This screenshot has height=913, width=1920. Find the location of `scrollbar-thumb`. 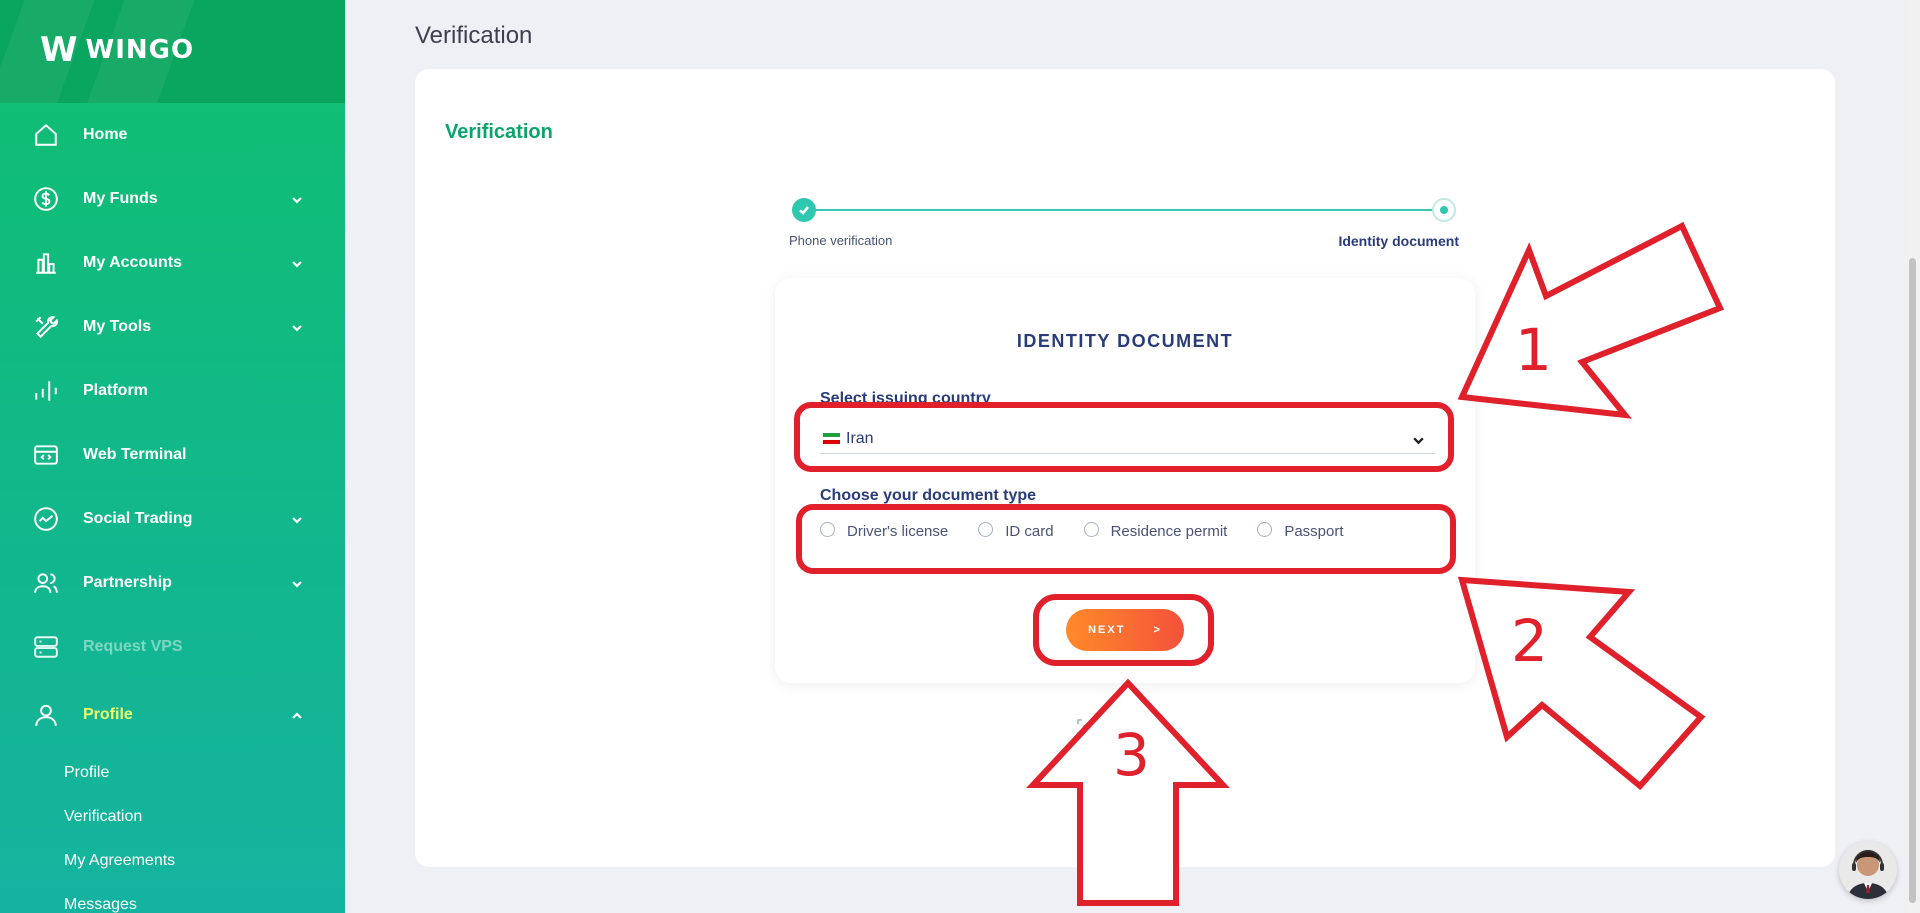

scrollbar-thumb is located at coordinates (1912, 580).